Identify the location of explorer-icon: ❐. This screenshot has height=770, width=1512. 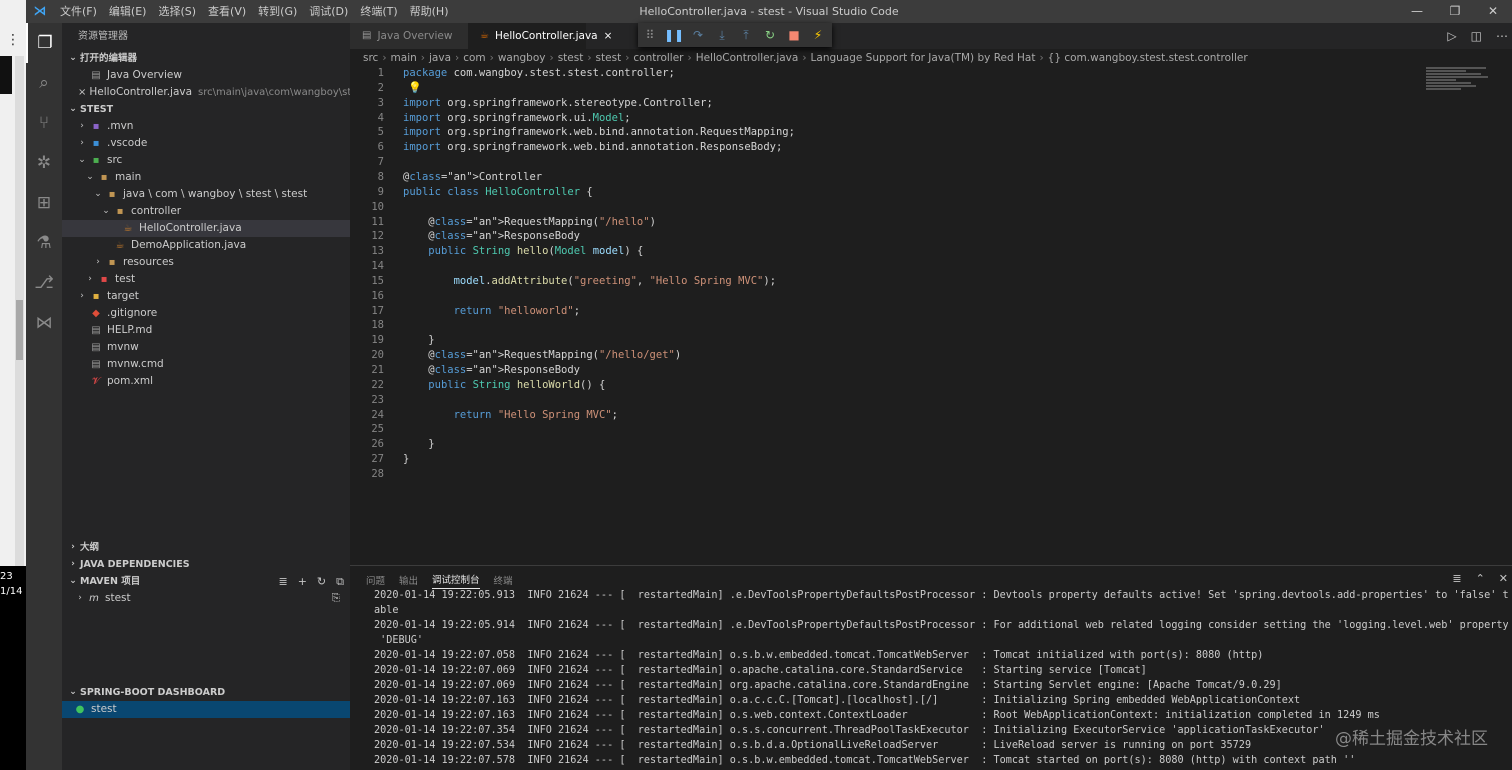
(44, 43).